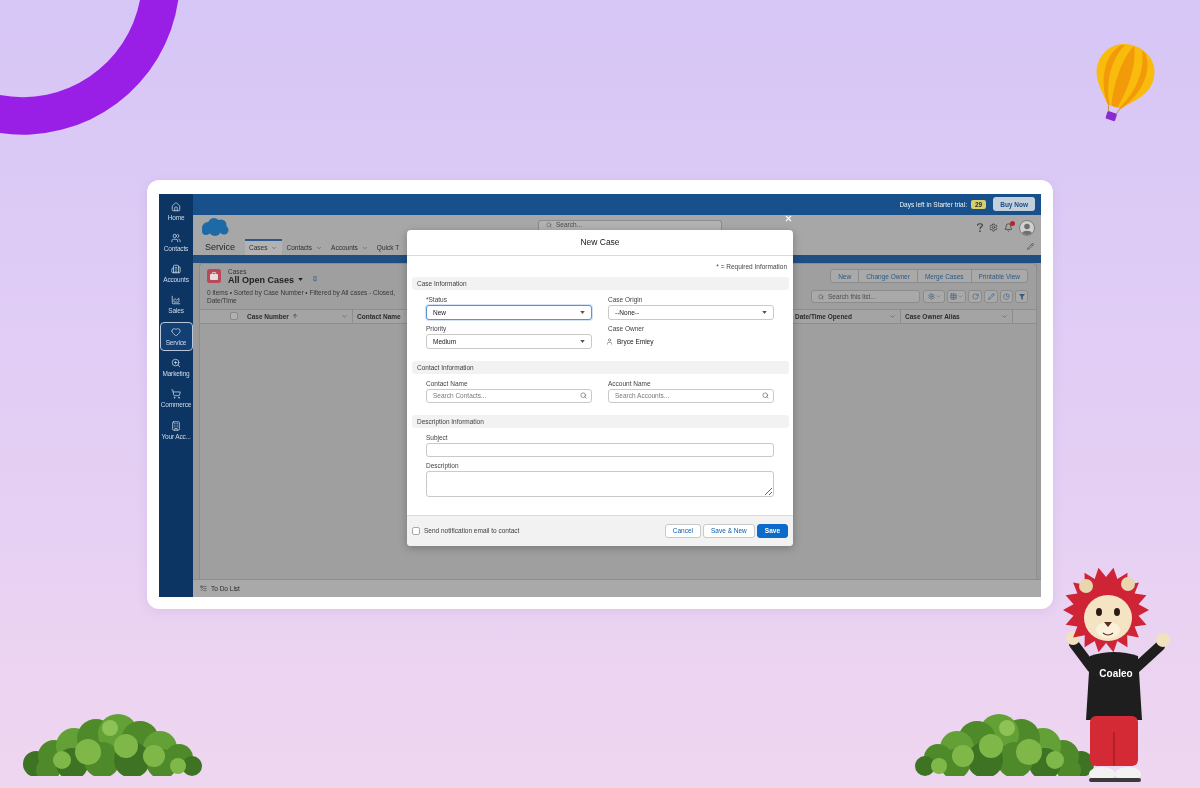 This screenshot has width=1200, height=788. I want to click on close-icon, so click(788, 218).